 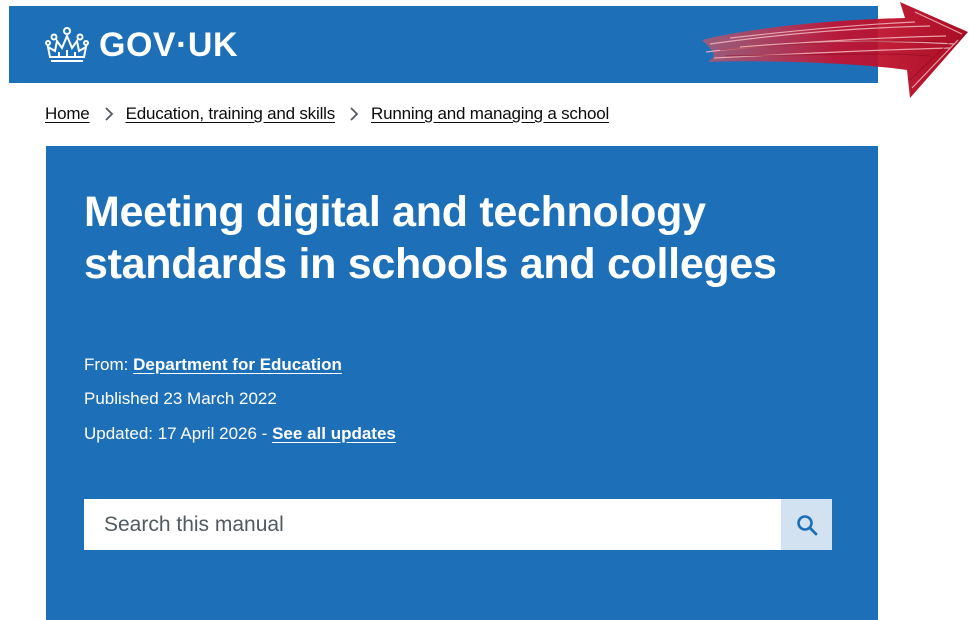 I want to click on manual-search-form, so click(x=458, y=524).